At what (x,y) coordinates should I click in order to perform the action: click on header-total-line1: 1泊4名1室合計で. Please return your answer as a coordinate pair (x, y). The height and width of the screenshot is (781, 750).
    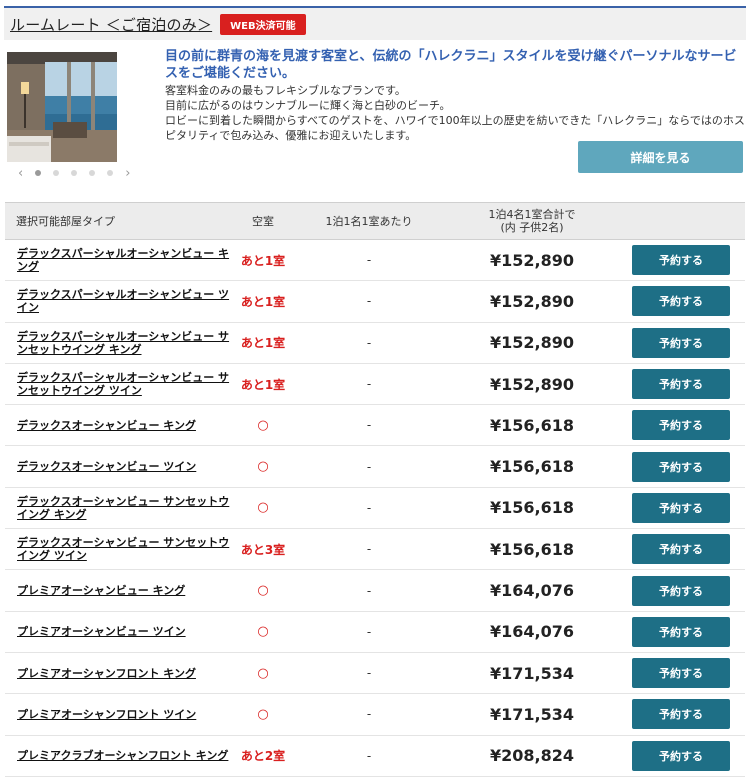
    Looking at the image, I should click on (532, 214).